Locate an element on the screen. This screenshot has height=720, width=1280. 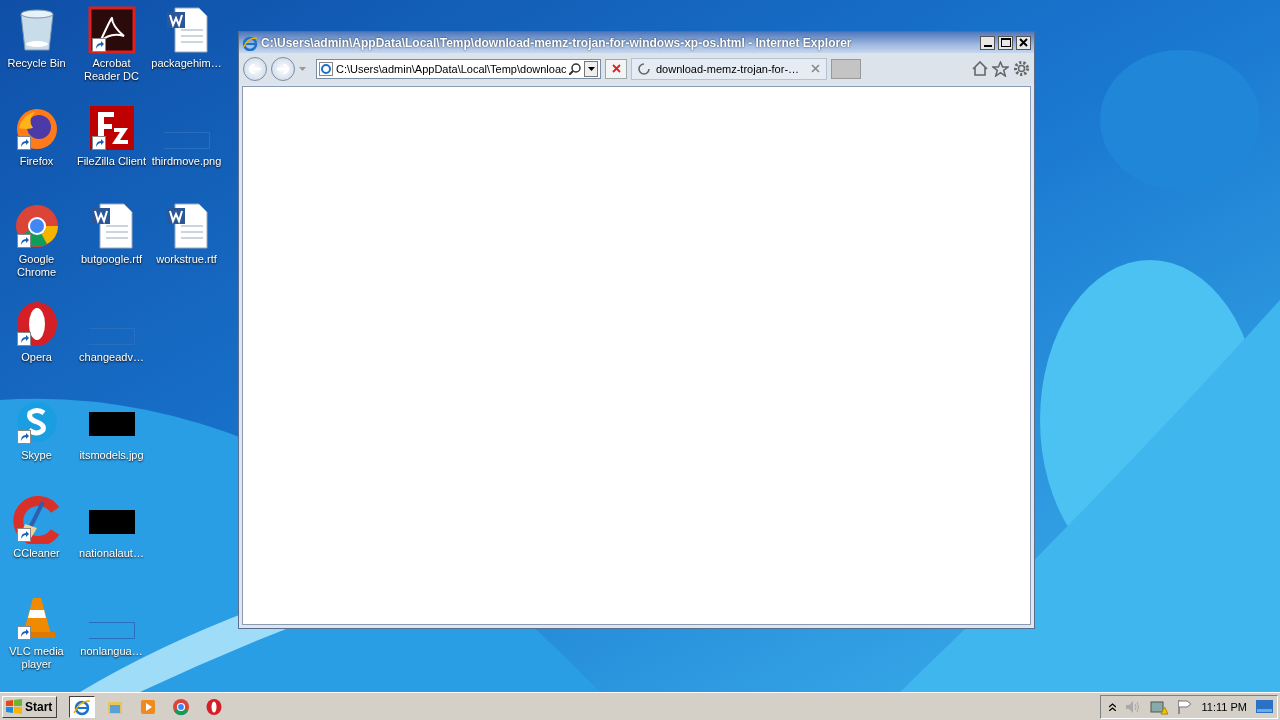
icon-label: Acrobat Reader DC is located at coordinates (111, 70).